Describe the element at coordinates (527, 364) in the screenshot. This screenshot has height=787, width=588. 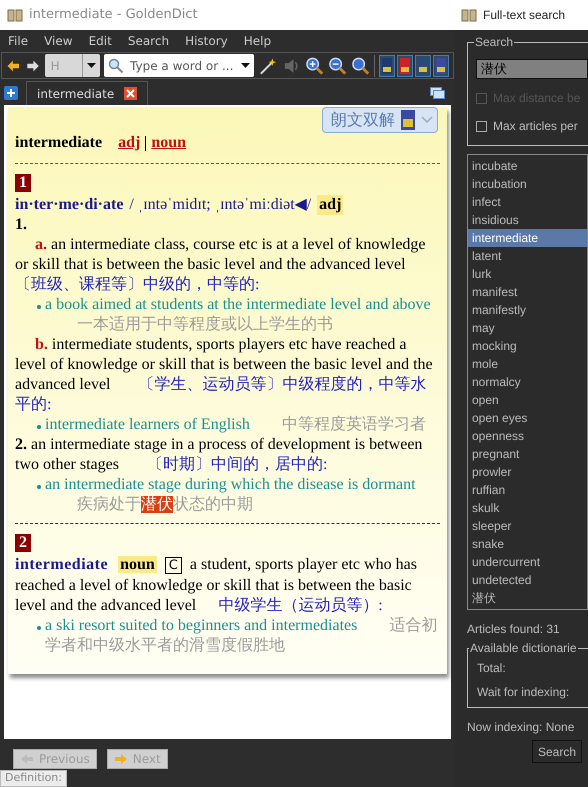
I see `result-item: mole` at that location.